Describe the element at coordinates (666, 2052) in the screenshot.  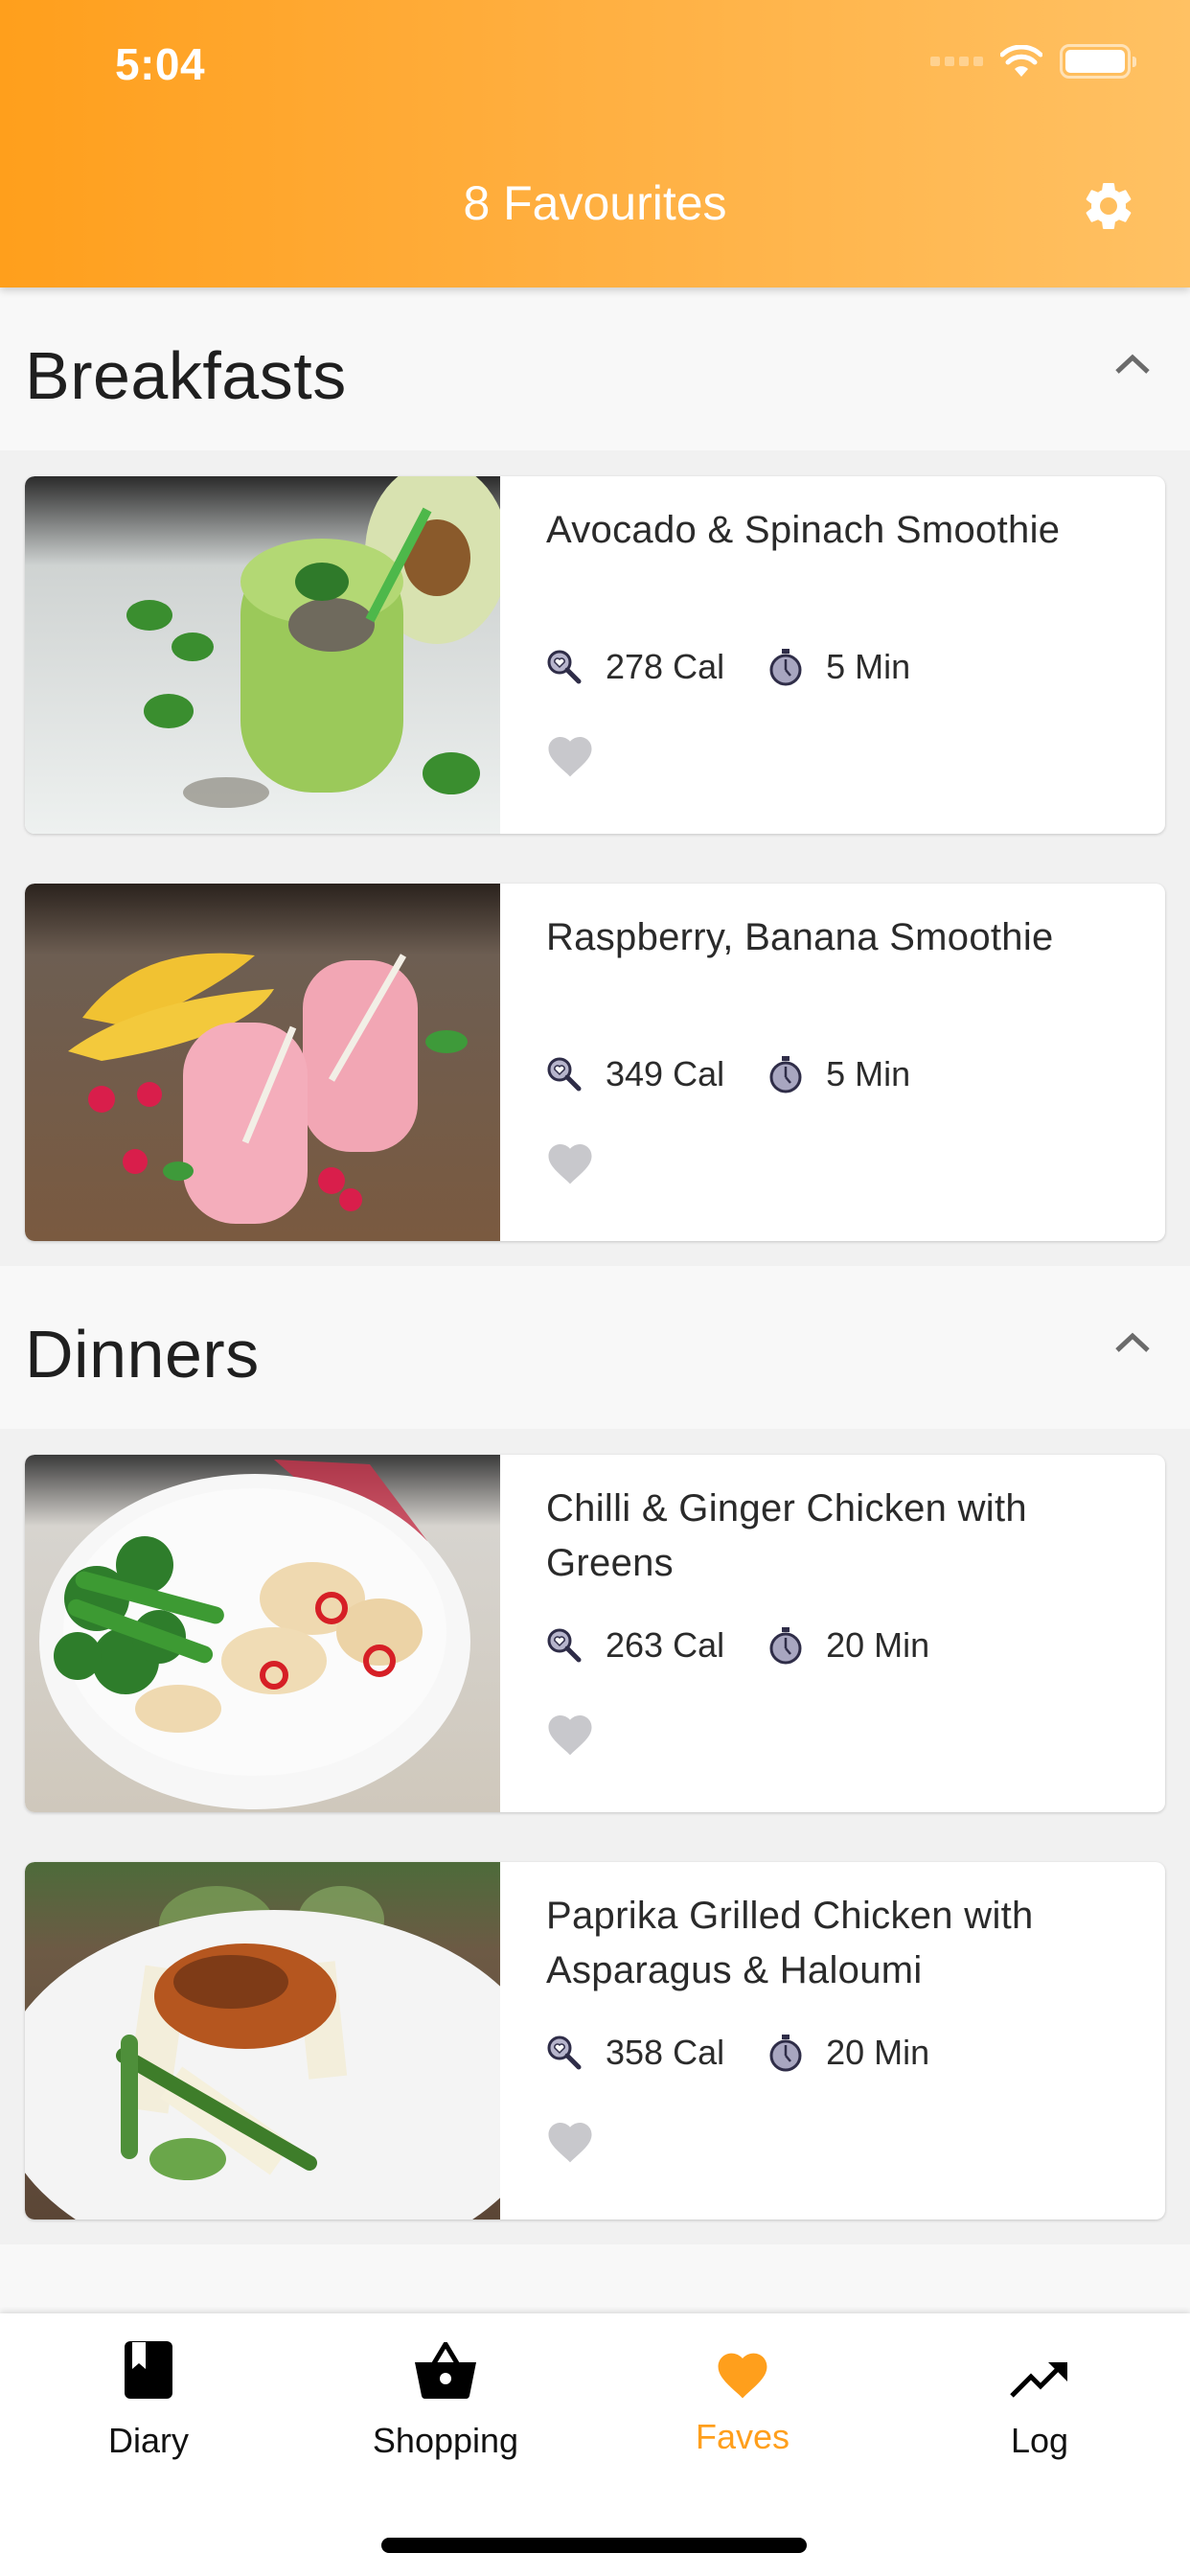
I see `calories-value: 358 Cal` at that location.